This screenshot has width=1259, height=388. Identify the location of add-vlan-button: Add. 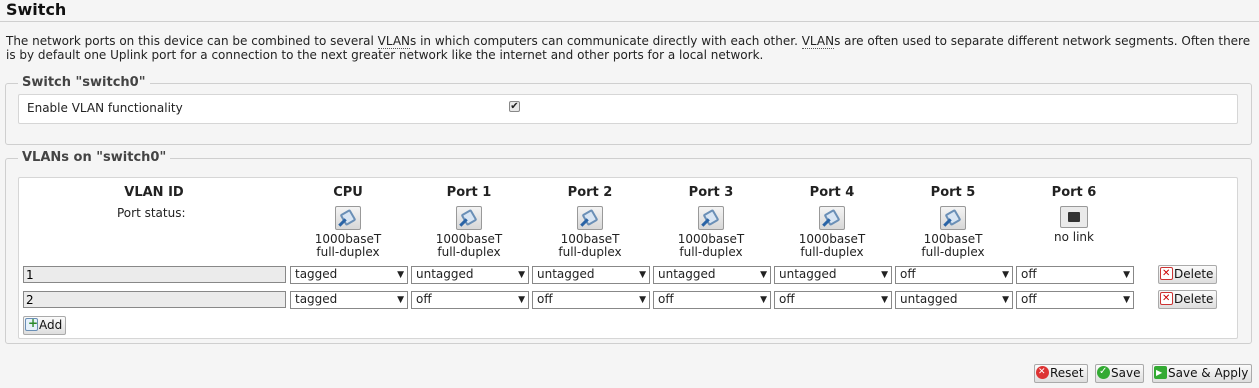
(45, 325).